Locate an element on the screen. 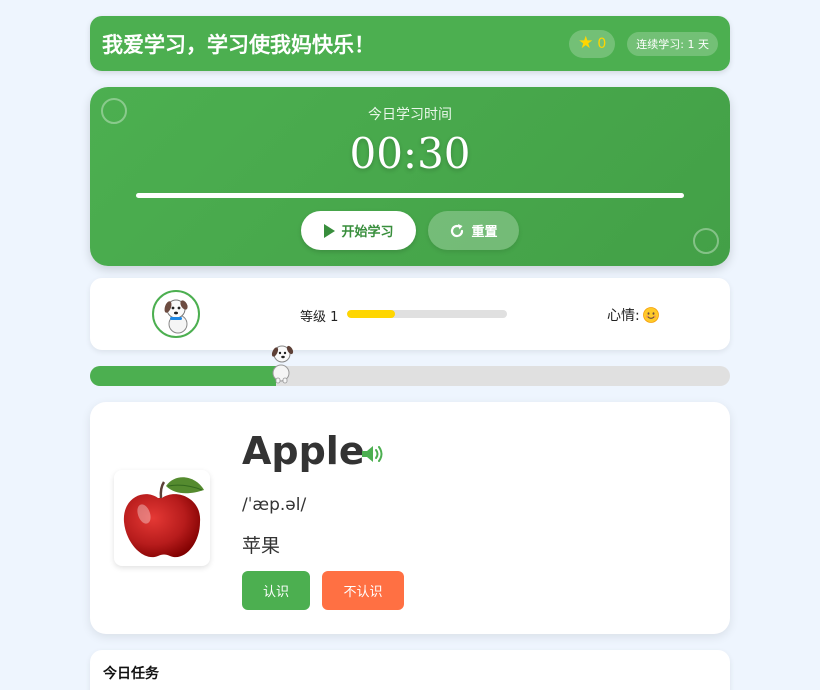  progress-dog-icon is located at coordinates (282, 364).